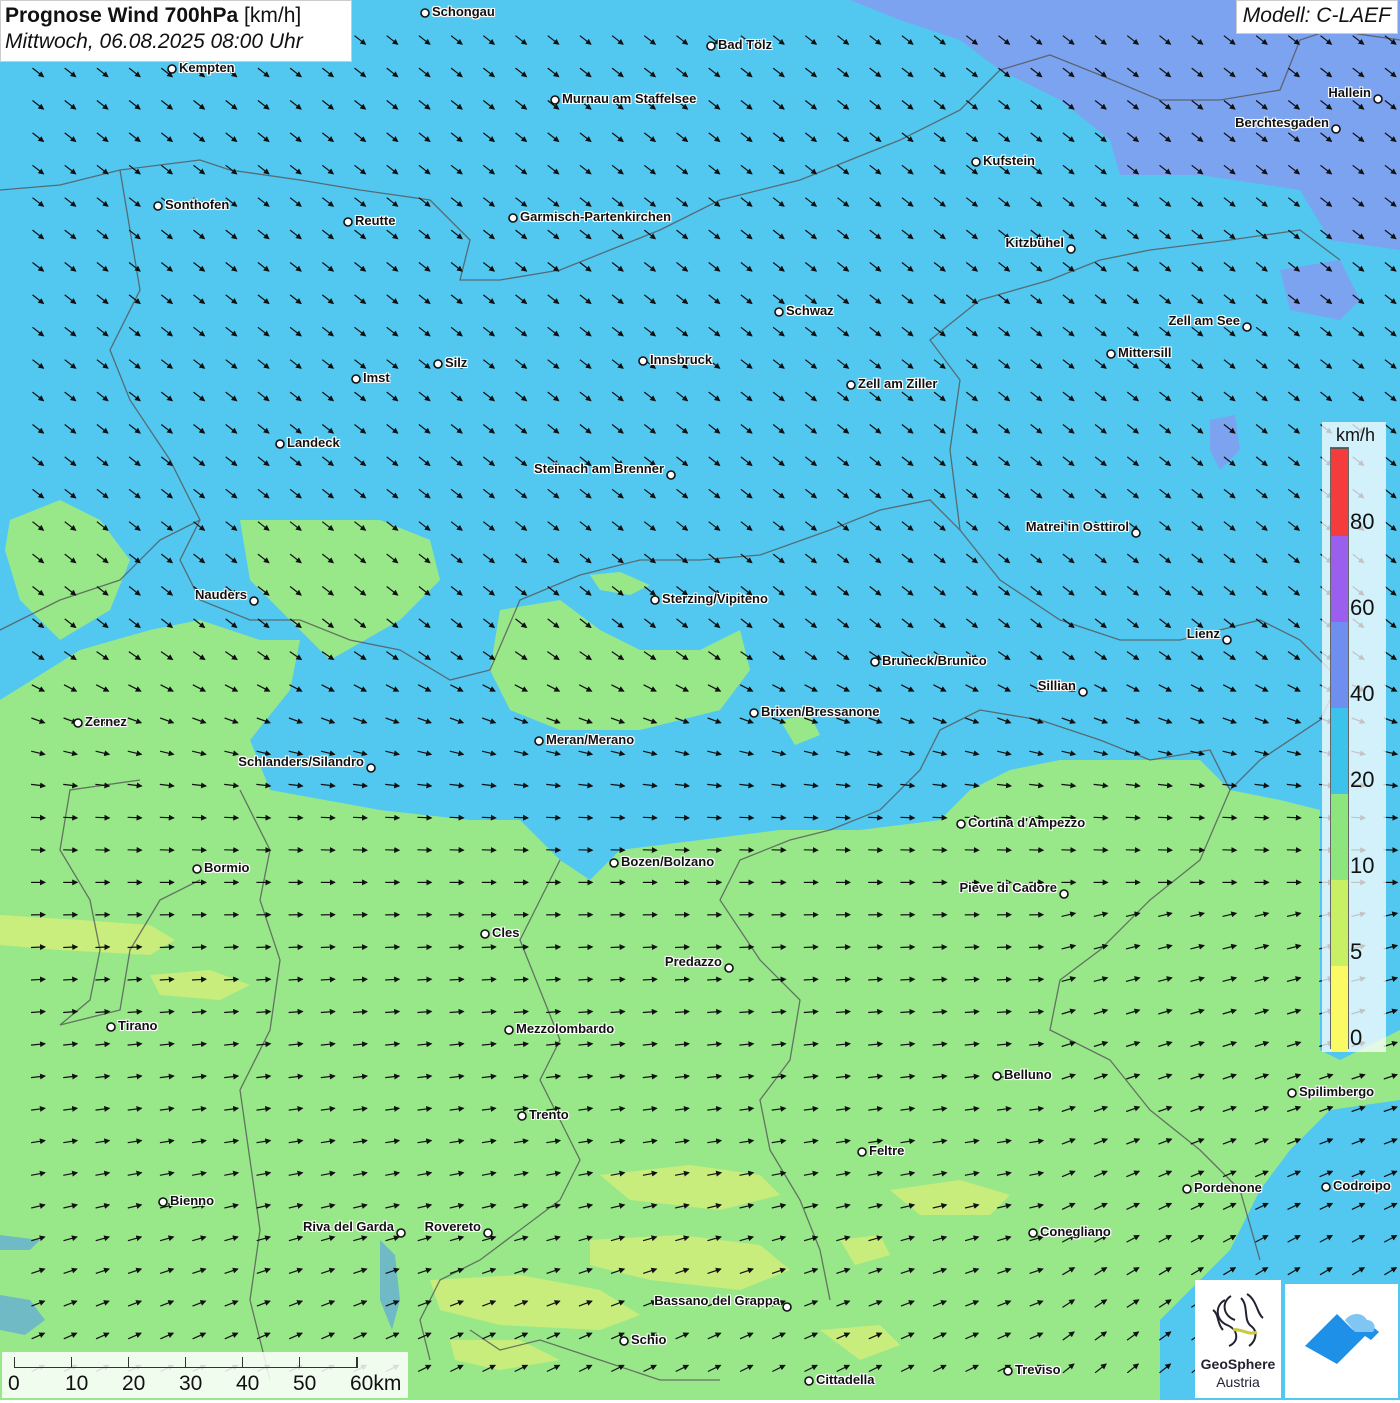 This screenshot has width=1400, height=1403. I want to click on city-label: Predazzo, so click(693, 961).